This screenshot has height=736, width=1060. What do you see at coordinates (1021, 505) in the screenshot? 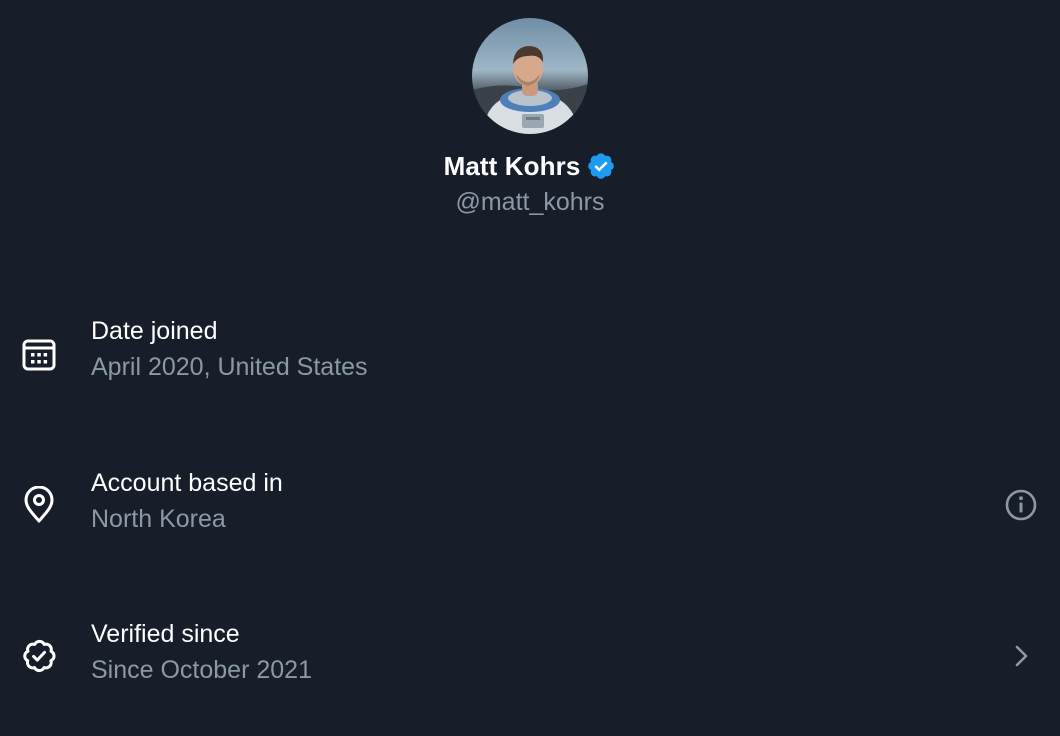
I see `info-icon` at bounding box center [1021, 505].